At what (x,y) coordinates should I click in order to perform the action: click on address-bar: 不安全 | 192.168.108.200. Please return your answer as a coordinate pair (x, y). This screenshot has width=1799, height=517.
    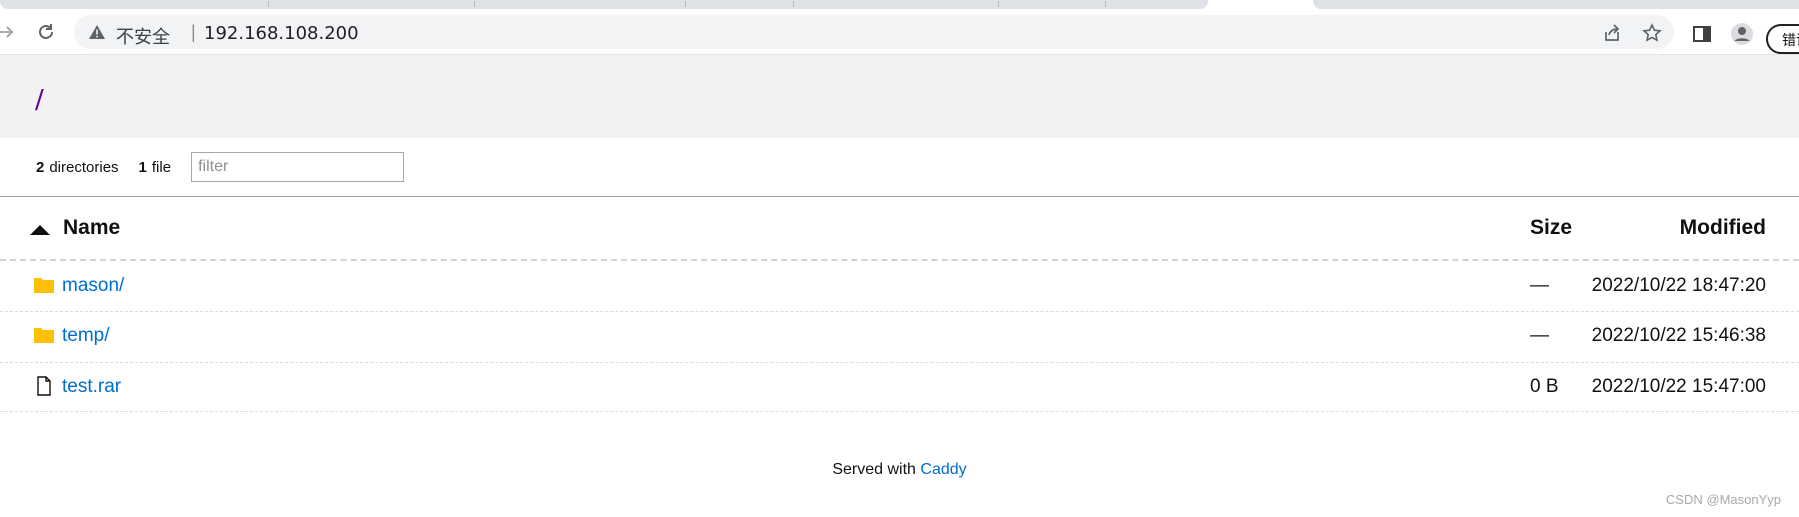
    Looking at the image, I should click on (874, 32).